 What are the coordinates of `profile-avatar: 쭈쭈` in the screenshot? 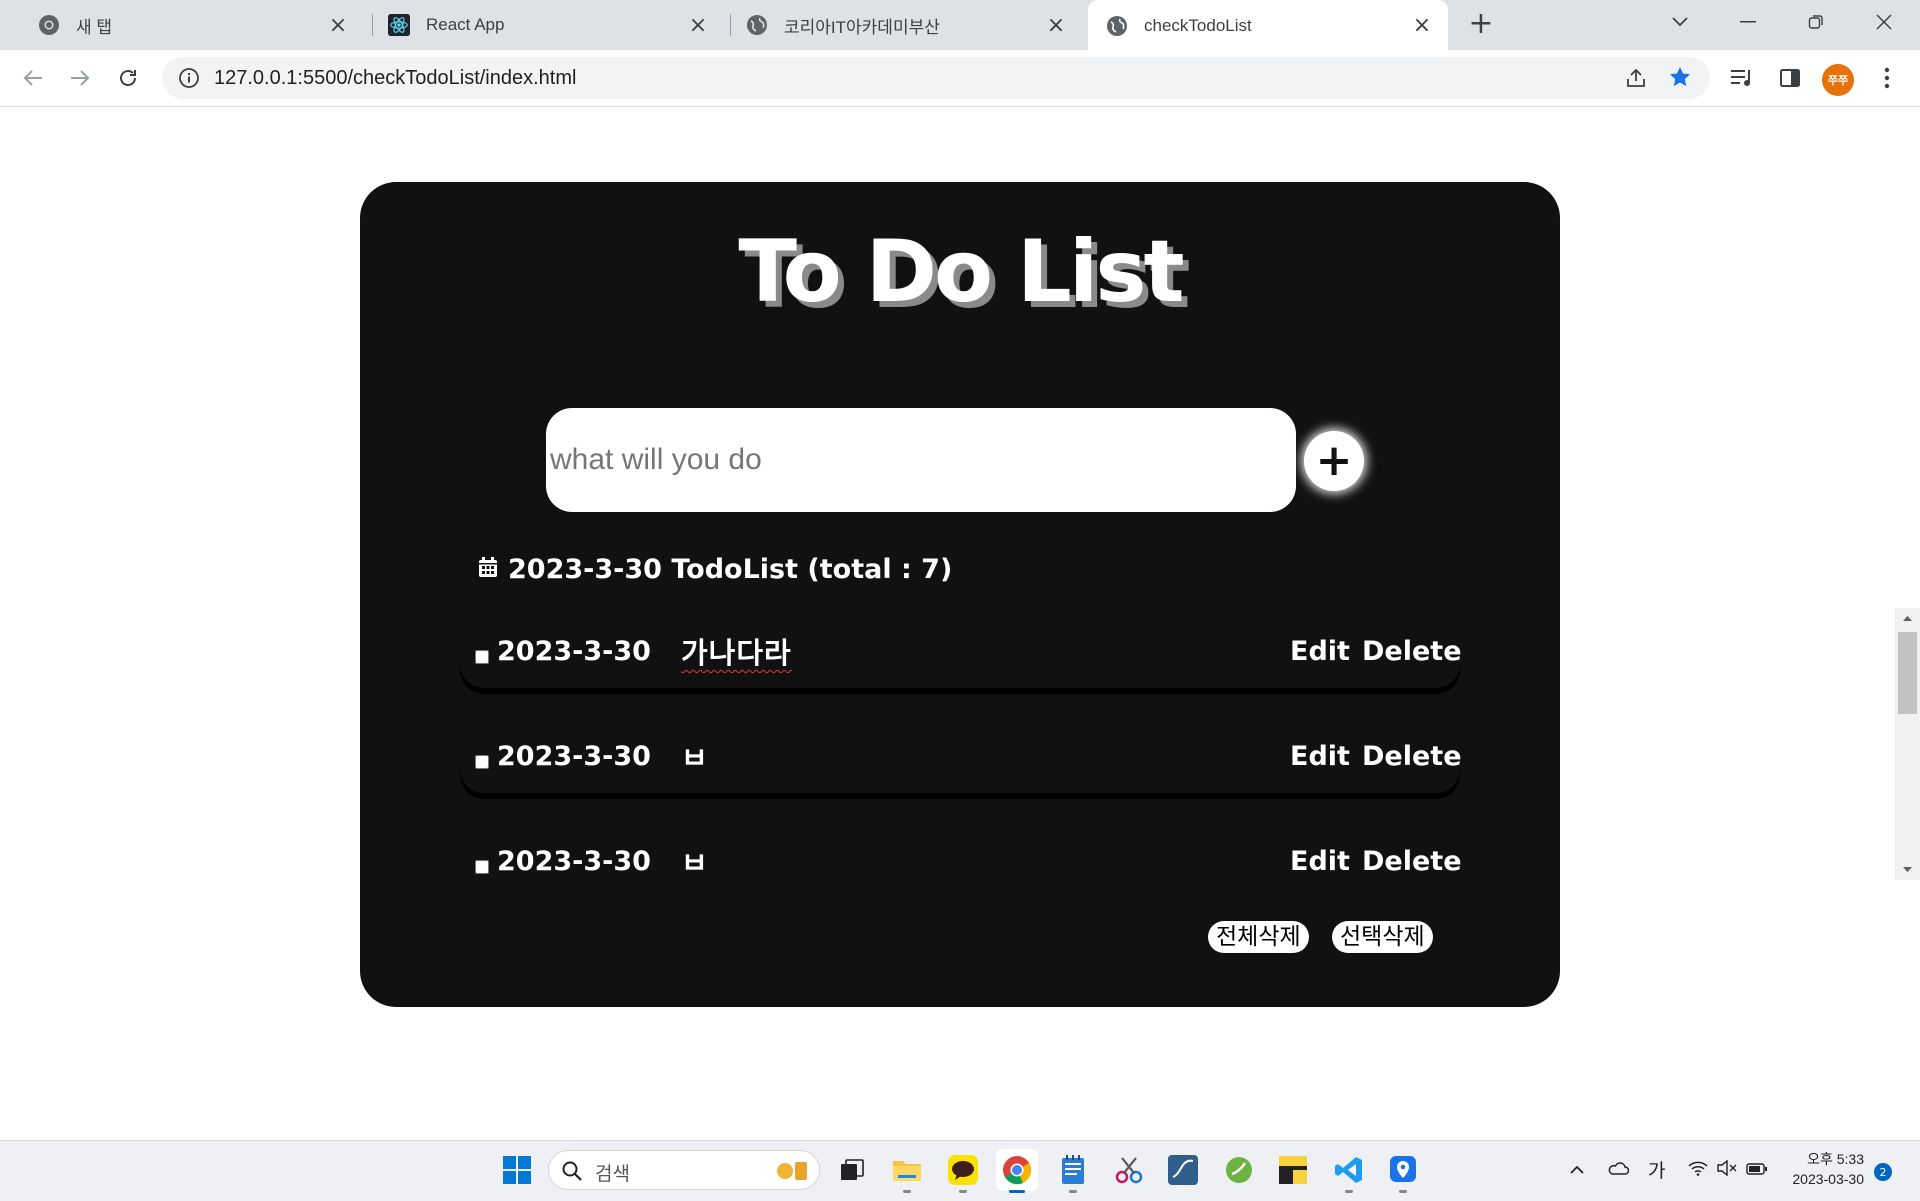 It's located at (1838, 80).